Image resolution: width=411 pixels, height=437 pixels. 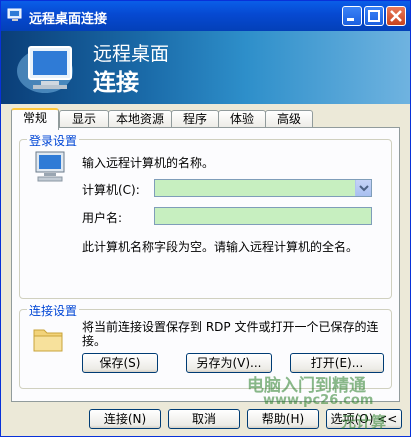 I want to click on connect-button: 连接(N), so click(x=125, y=419).